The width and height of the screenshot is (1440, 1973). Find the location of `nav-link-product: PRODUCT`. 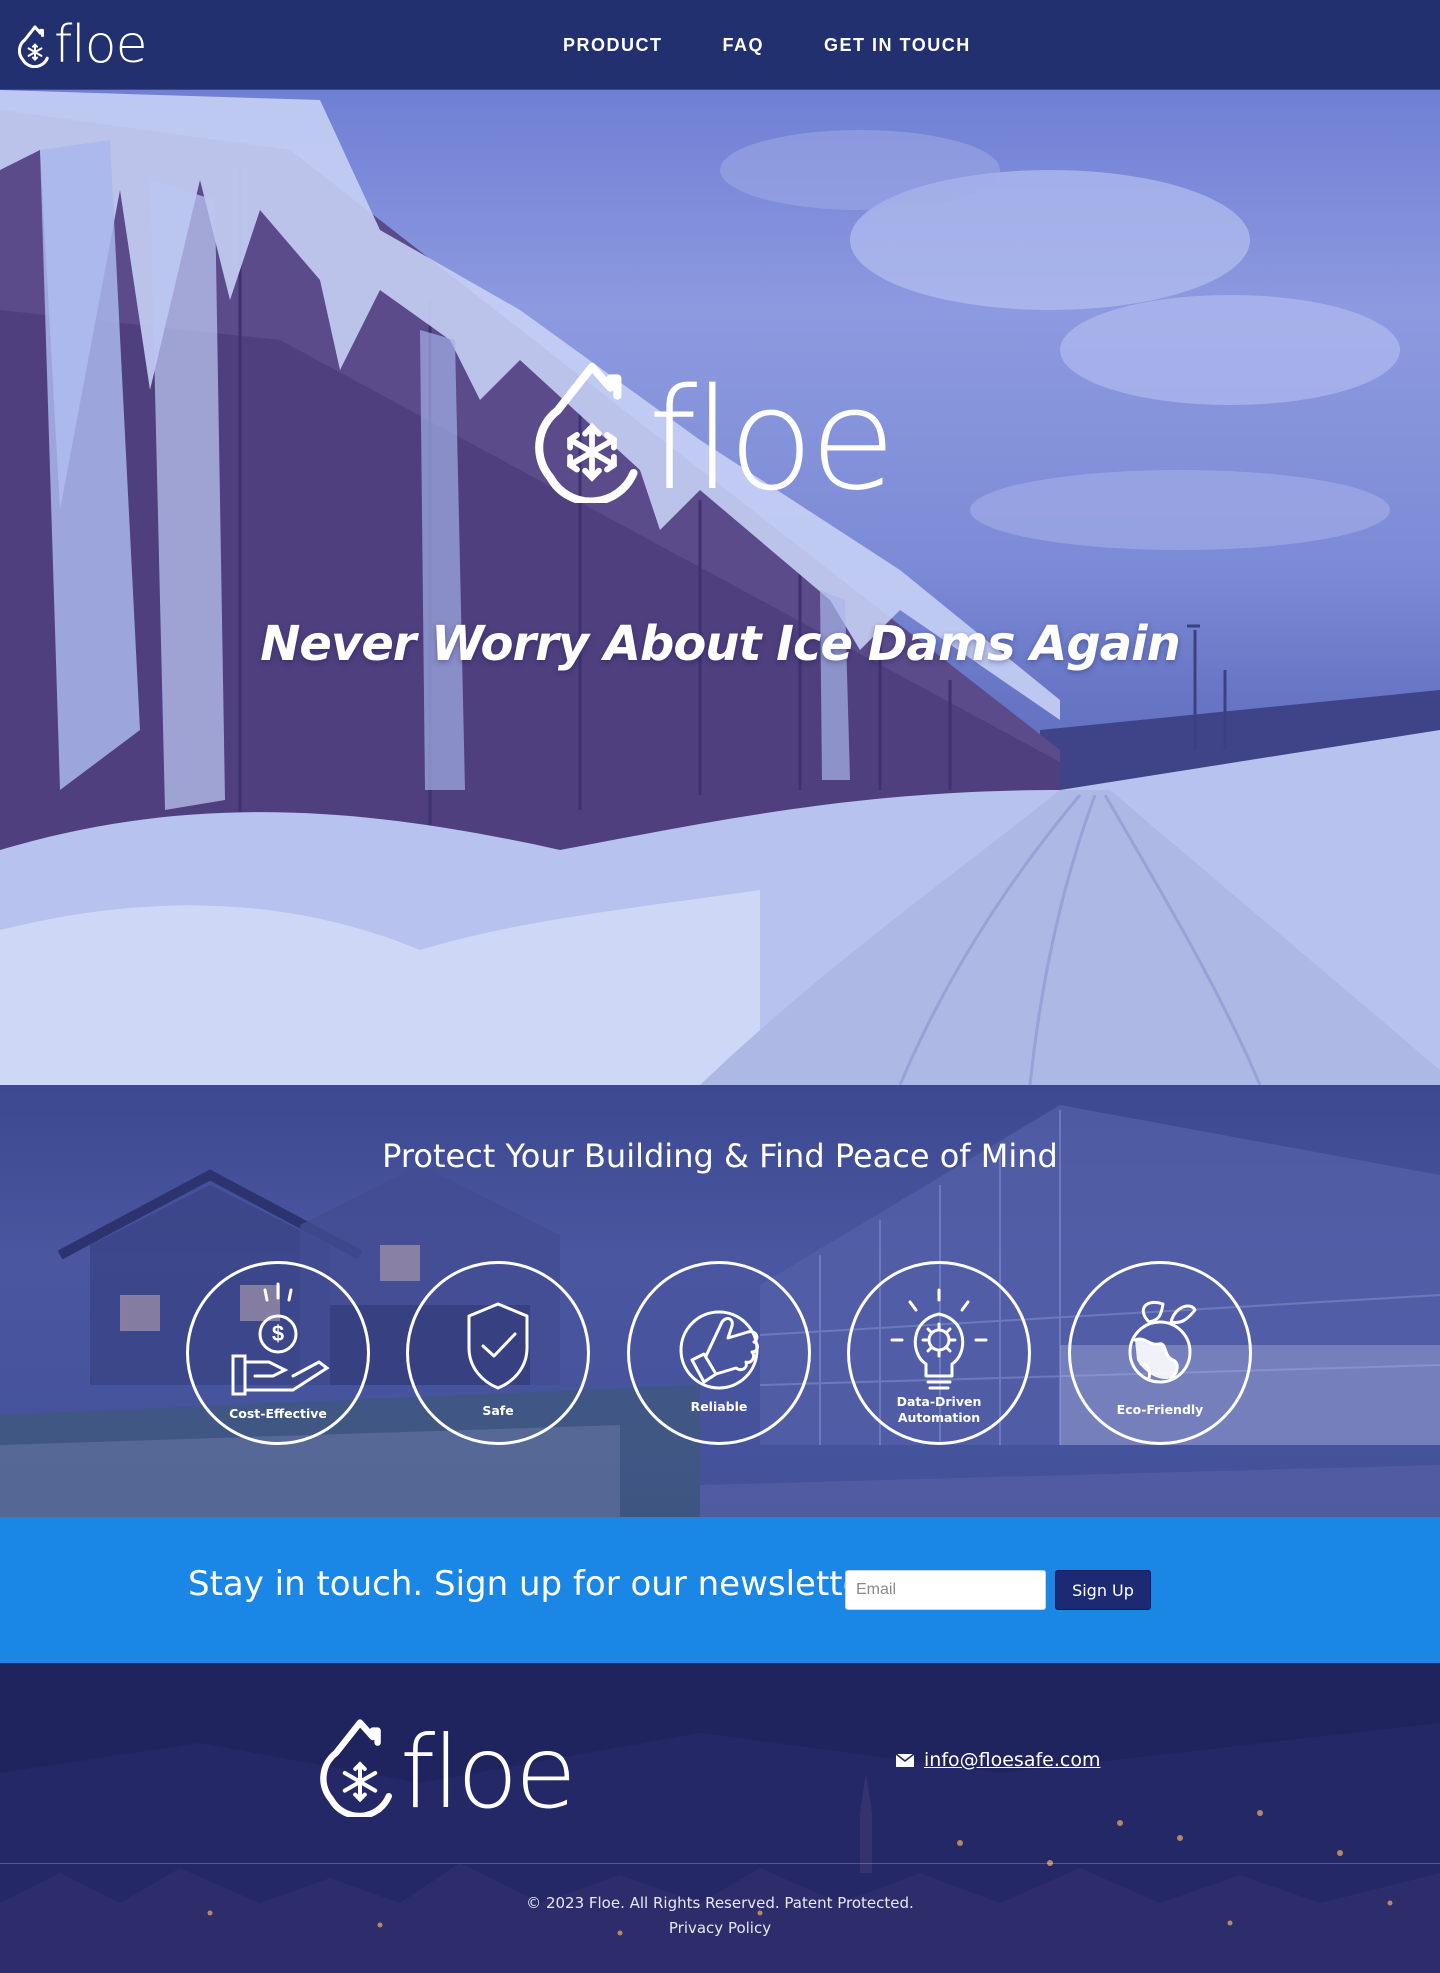

nav-link-product: PRODUCT is located at coordinates (613, 45).